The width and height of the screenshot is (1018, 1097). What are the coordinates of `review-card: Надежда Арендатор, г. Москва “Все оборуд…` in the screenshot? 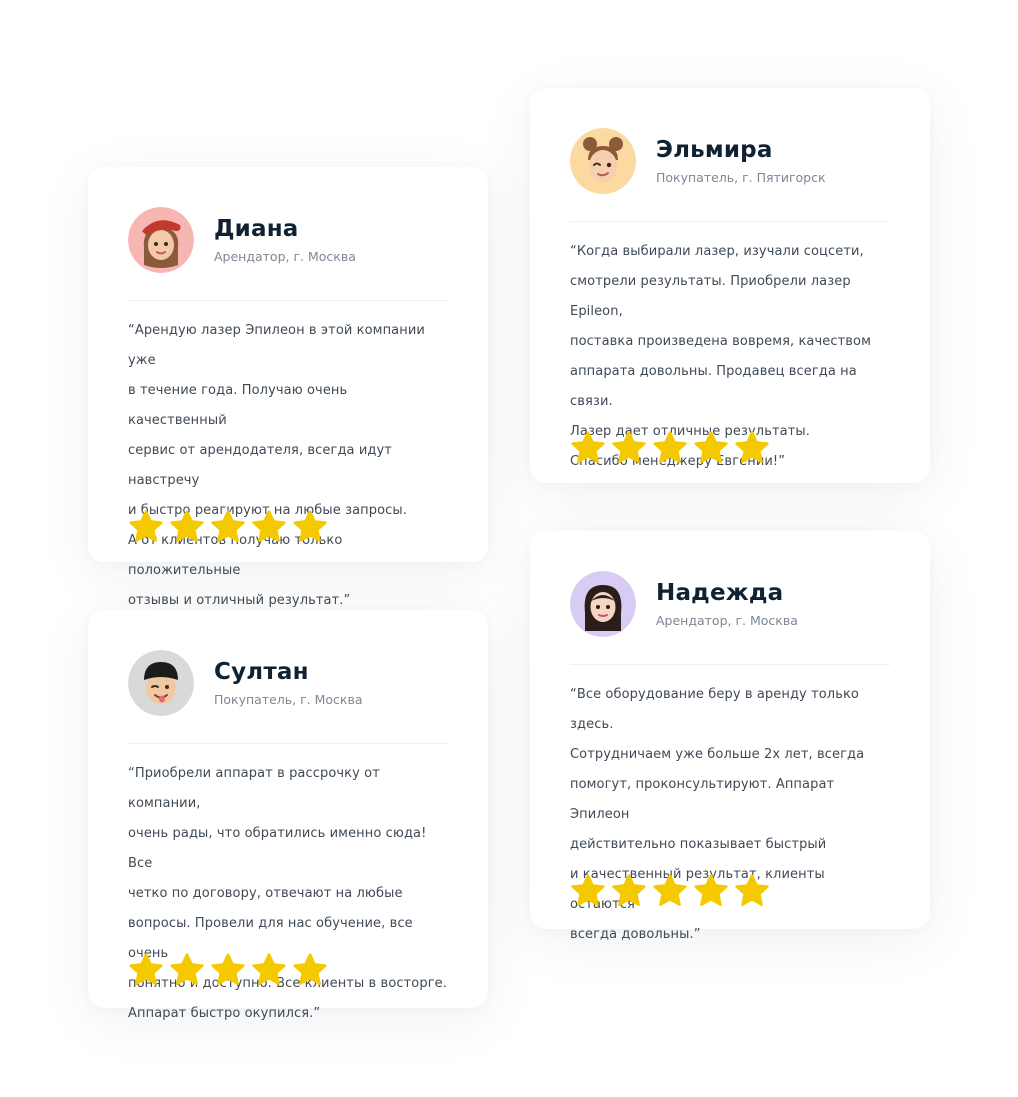 It's located at (730, 736).